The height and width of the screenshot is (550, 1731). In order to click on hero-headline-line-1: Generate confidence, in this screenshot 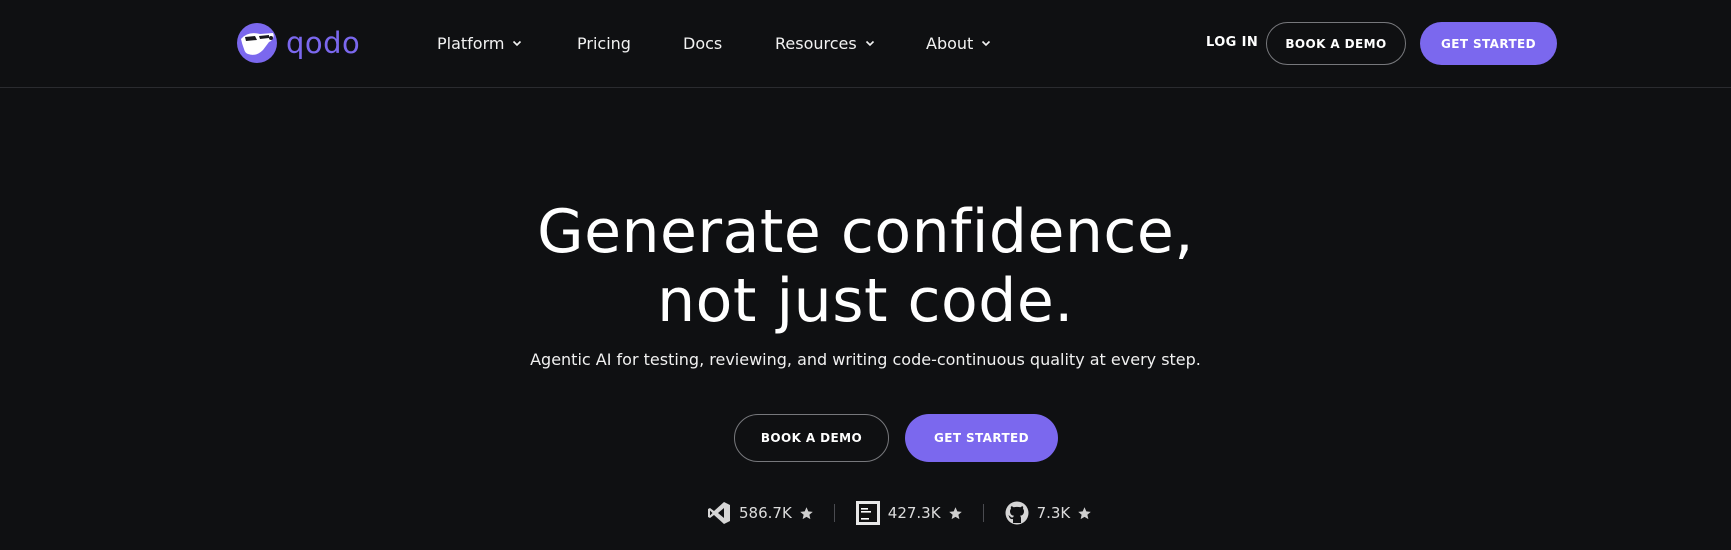, I will do `click(865, 232)`.